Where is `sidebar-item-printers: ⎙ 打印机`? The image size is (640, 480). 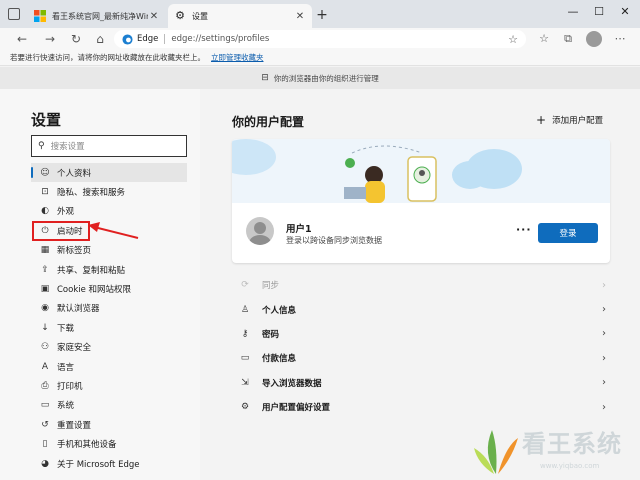
sidebar-item-printers: ⎙ 打印机 is located at coordinates (109, 385).